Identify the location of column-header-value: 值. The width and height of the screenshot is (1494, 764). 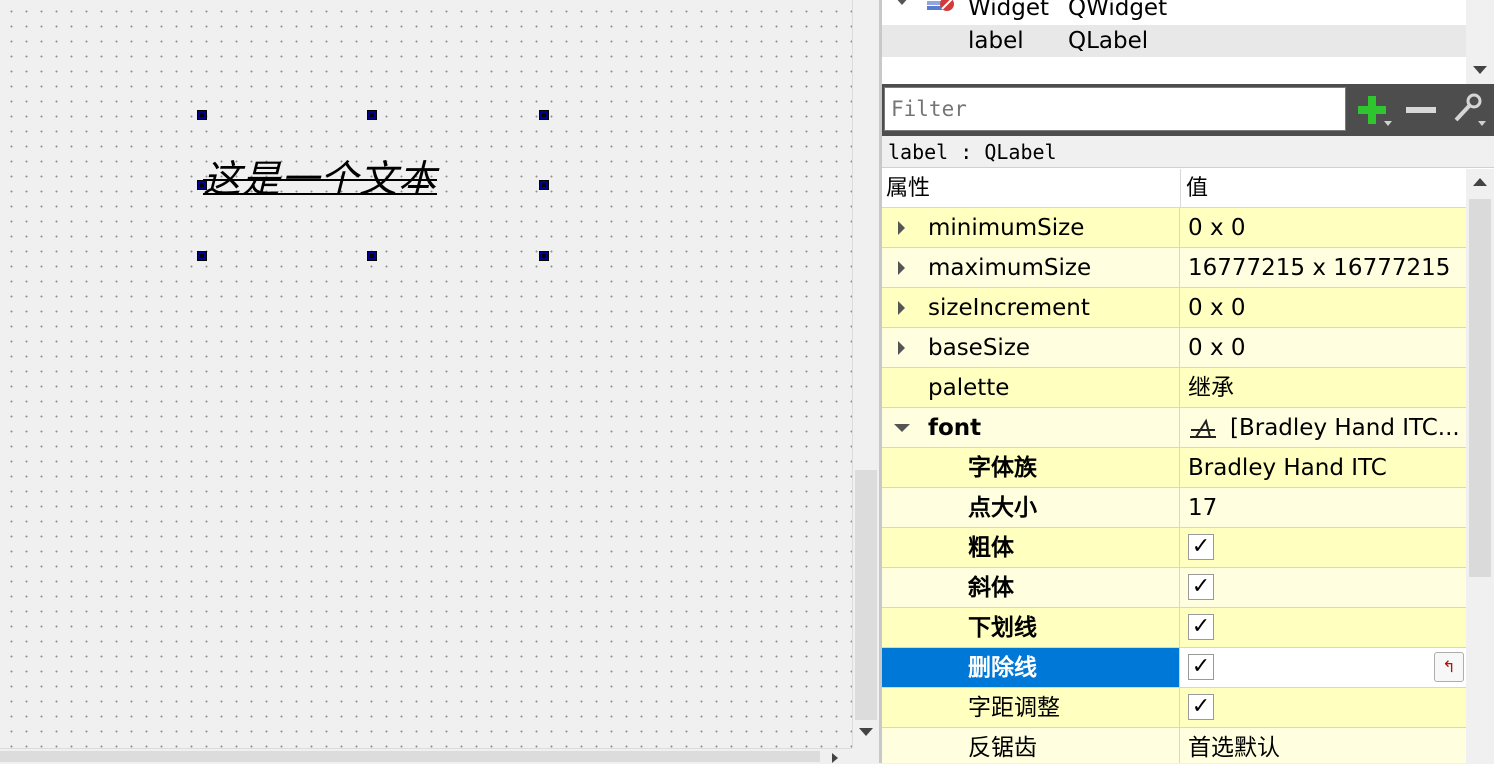
(1197, 189).